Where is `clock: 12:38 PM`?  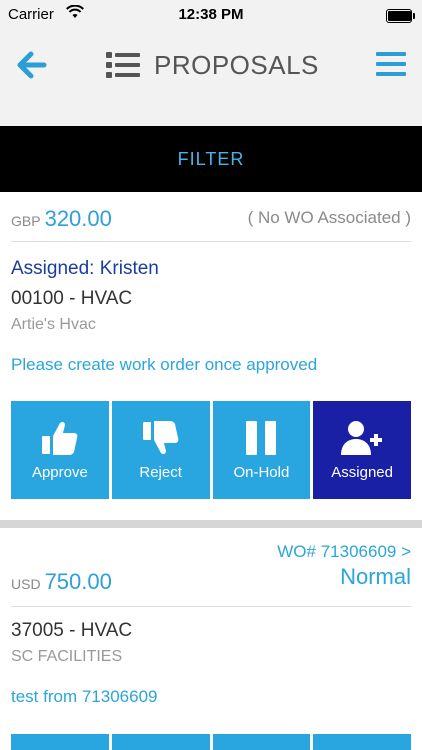
clock: 12:38 PM is located at coordinates (211, 14).